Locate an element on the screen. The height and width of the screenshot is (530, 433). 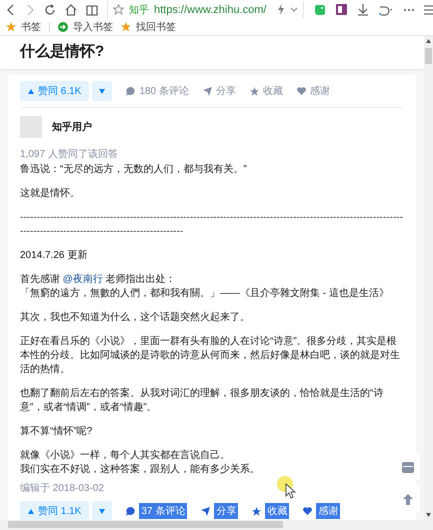
notebook-icon is located at coordinates (341, 9).